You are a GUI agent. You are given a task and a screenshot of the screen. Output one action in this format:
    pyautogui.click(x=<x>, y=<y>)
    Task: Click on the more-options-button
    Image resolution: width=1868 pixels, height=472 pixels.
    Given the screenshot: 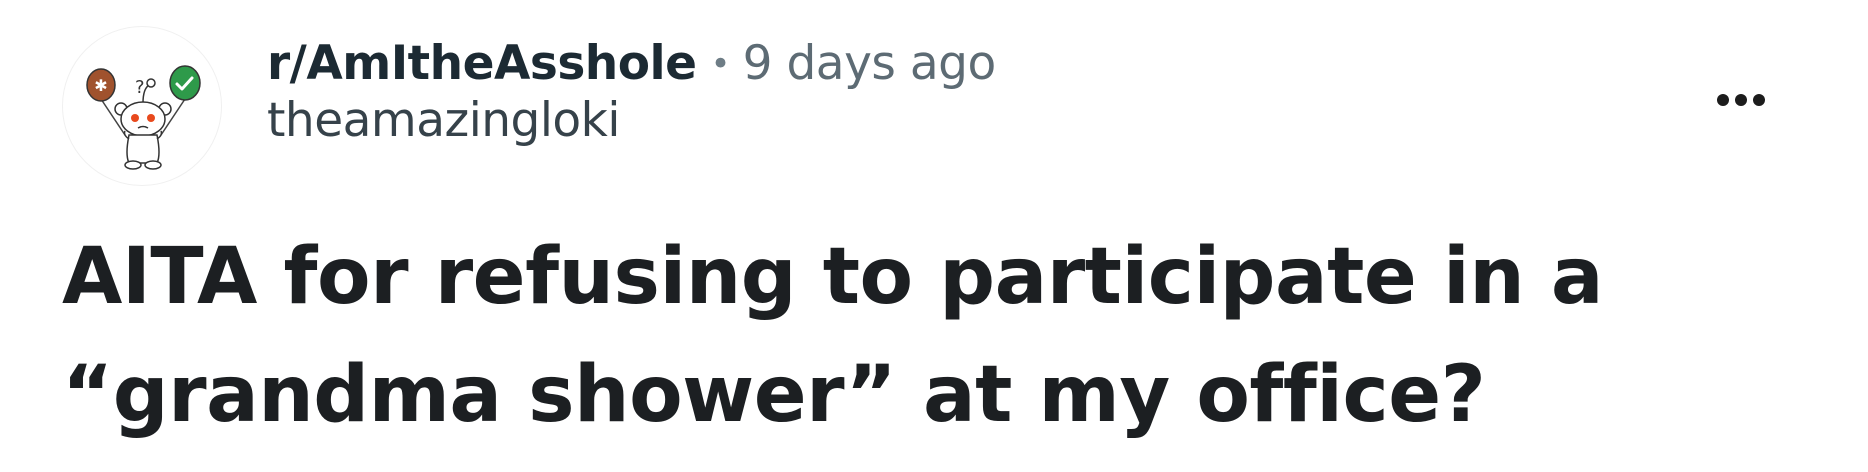 What is the action you would take?
    pyautogui.click(x=1741, y=100)
    